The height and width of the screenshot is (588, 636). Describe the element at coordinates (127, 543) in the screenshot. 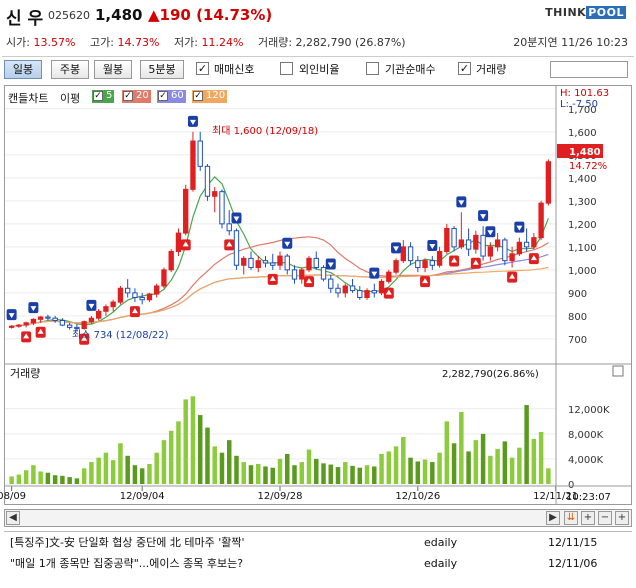

I see `news-title: [특징주]文-安 단일화 협상 중단에 北 테마주 '활짝'` at that location.